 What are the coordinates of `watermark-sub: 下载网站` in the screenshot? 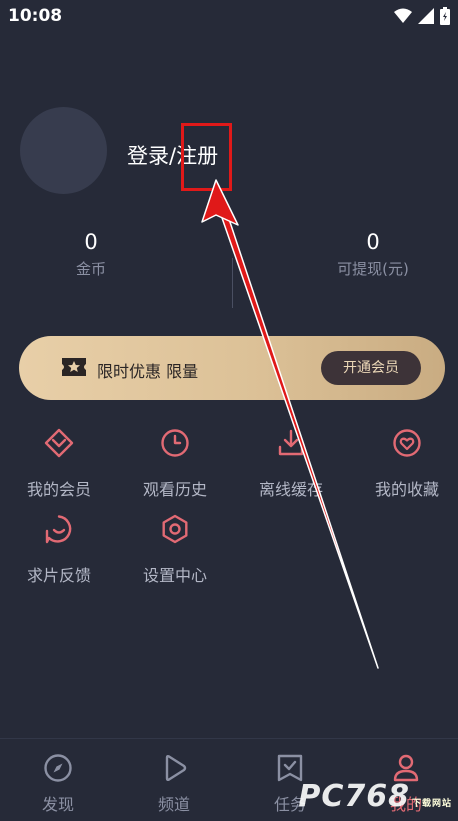 It's located at (431, 804).